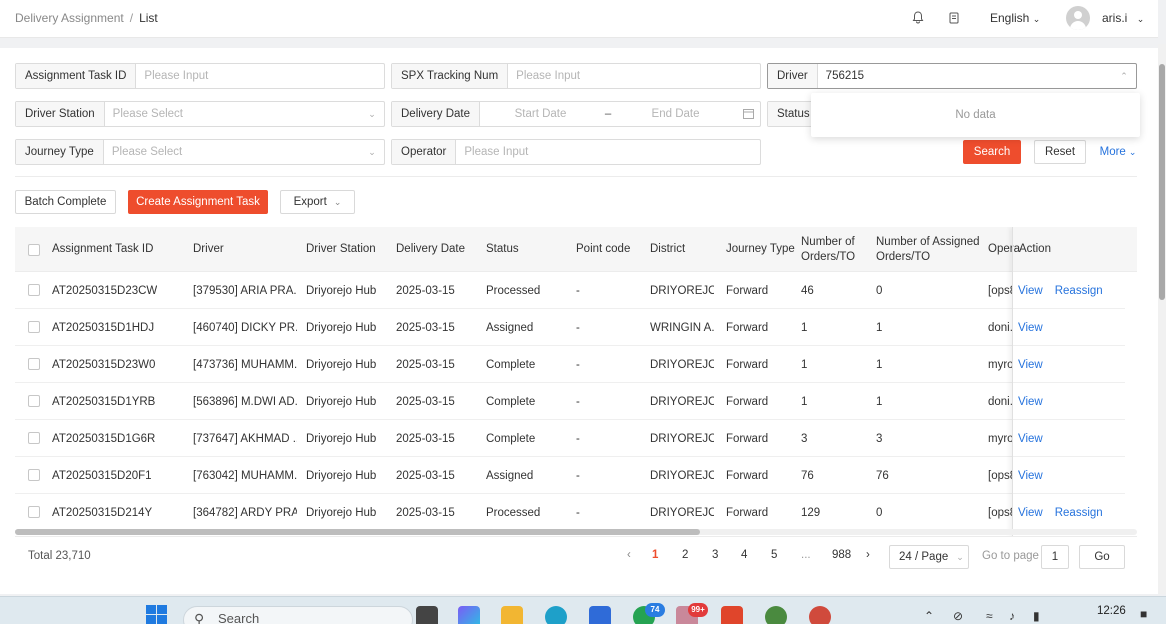 This screenshot has width=1166, height=624. Describe the element at coordinates (341, 249) in the screenshot. I see `col-driver-station: Driver Station` at that location.